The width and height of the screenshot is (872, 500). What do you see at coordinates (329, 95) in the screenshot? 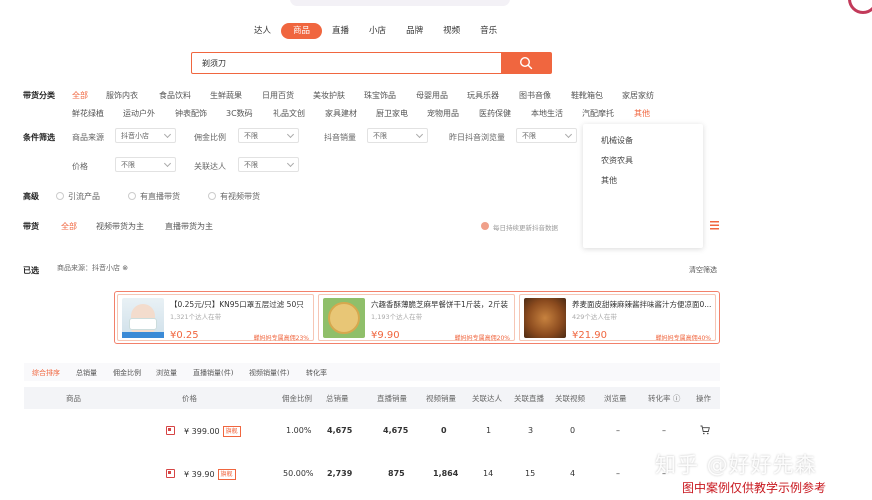
I see `category-item: 美妆护肤` at bounding box center [329, 95].